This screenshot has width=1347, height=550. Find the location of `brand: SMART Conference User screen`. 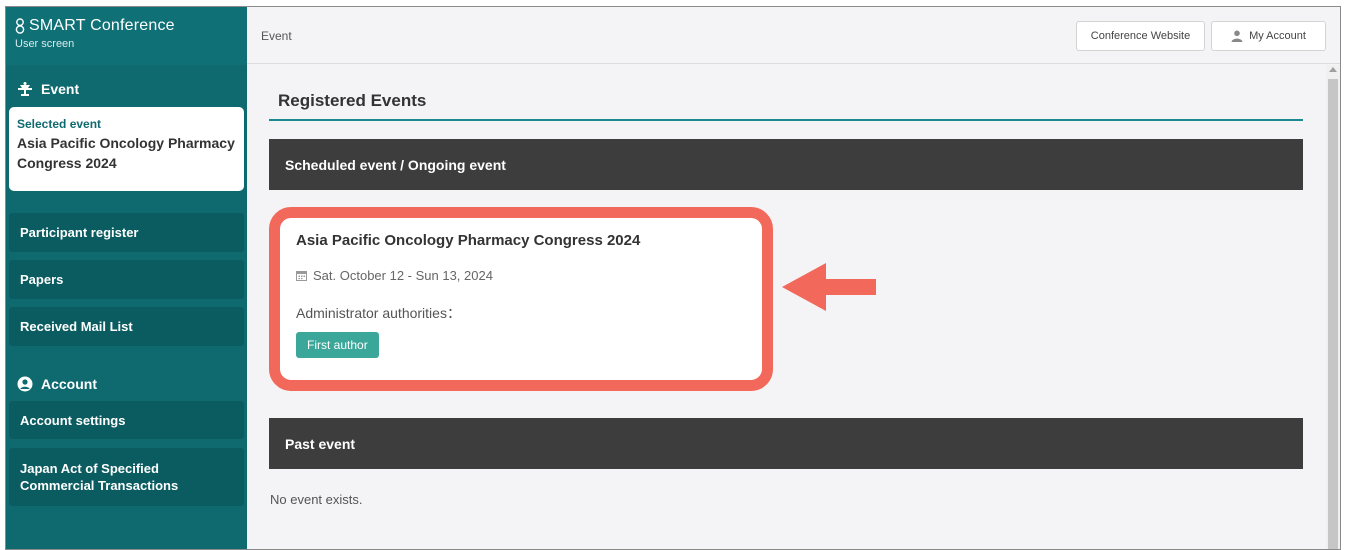

brand: SMART Conference User screen is located at coordinates (126, 36).